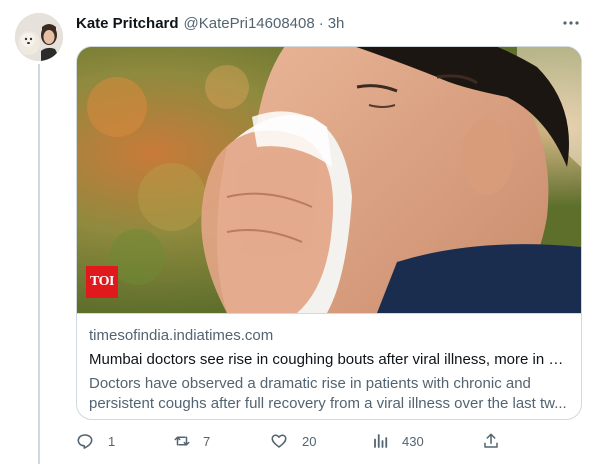 The height and width of the screenshot is (464, 598). Describe the element at coordinates (279, 441) in the screenshot. I see `heart-icon` at that location.